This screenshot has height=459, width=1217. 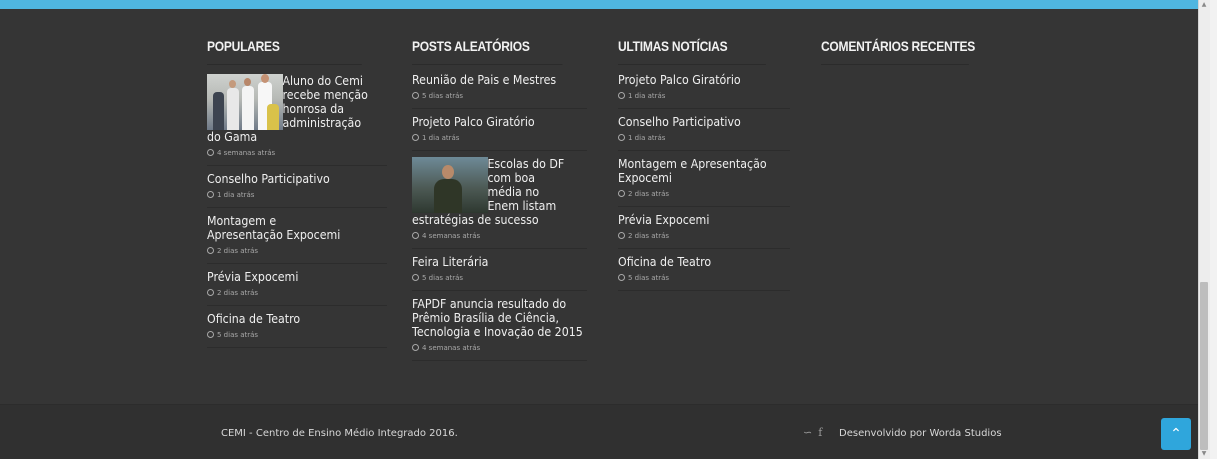 I want to click on facebook-icon: f, so click(x=820, y=432).